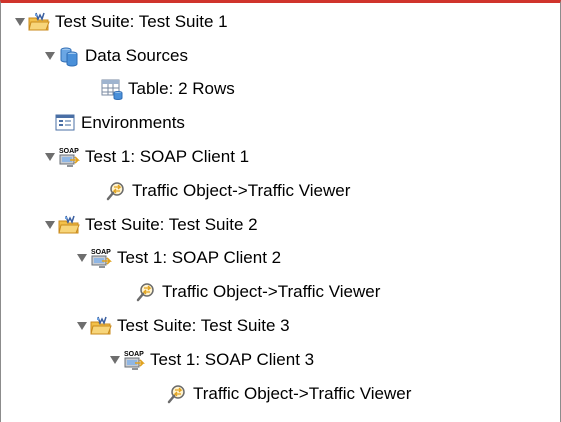 This screenshot has width=561, height=422. I want to click on tree-node-test-suite-3: Test Suite: Test Suite 3, so click(280, 326).